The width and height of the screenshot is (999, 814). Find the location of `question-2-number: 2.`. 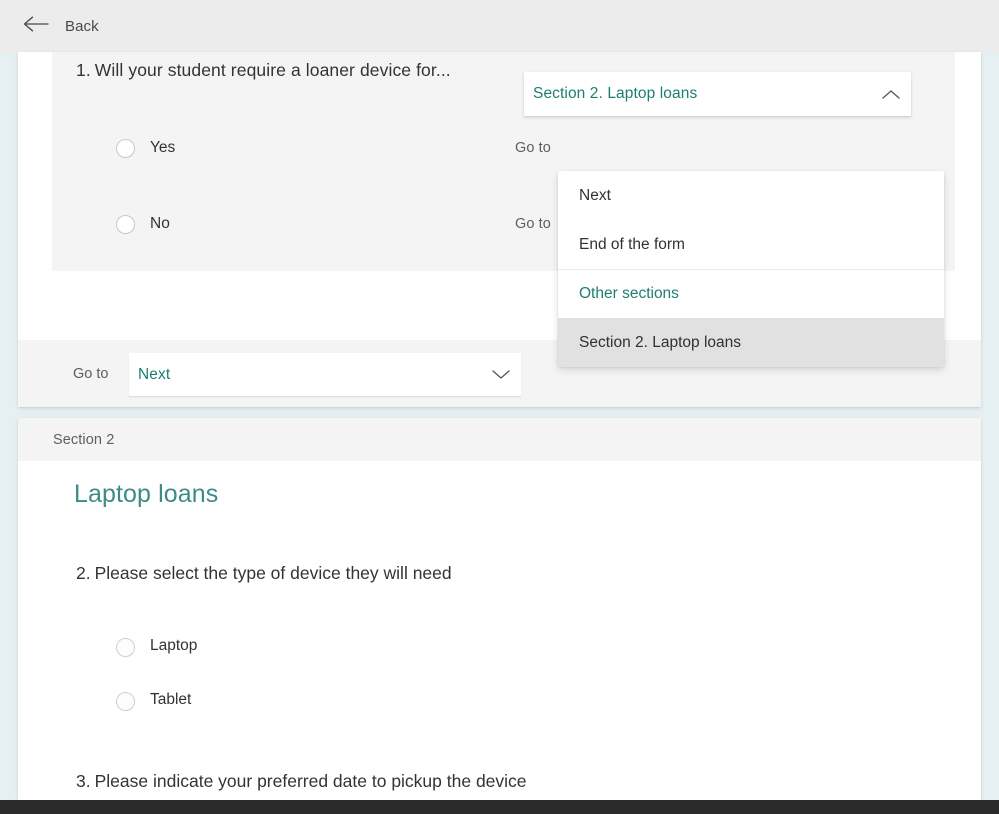

question-2-number: 2. is located at coordinates (83, 573).